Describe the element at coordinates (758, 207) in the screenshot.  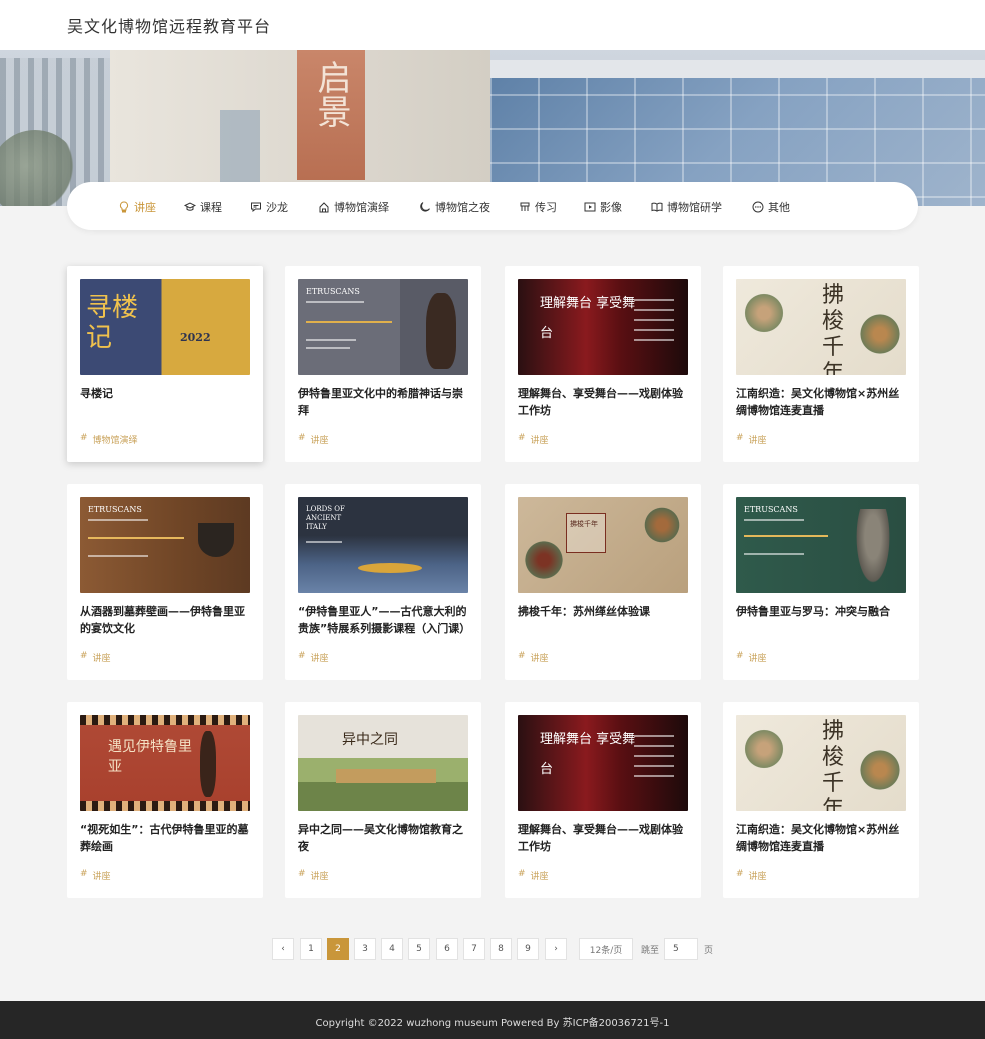
I see `more-icon` at that location.